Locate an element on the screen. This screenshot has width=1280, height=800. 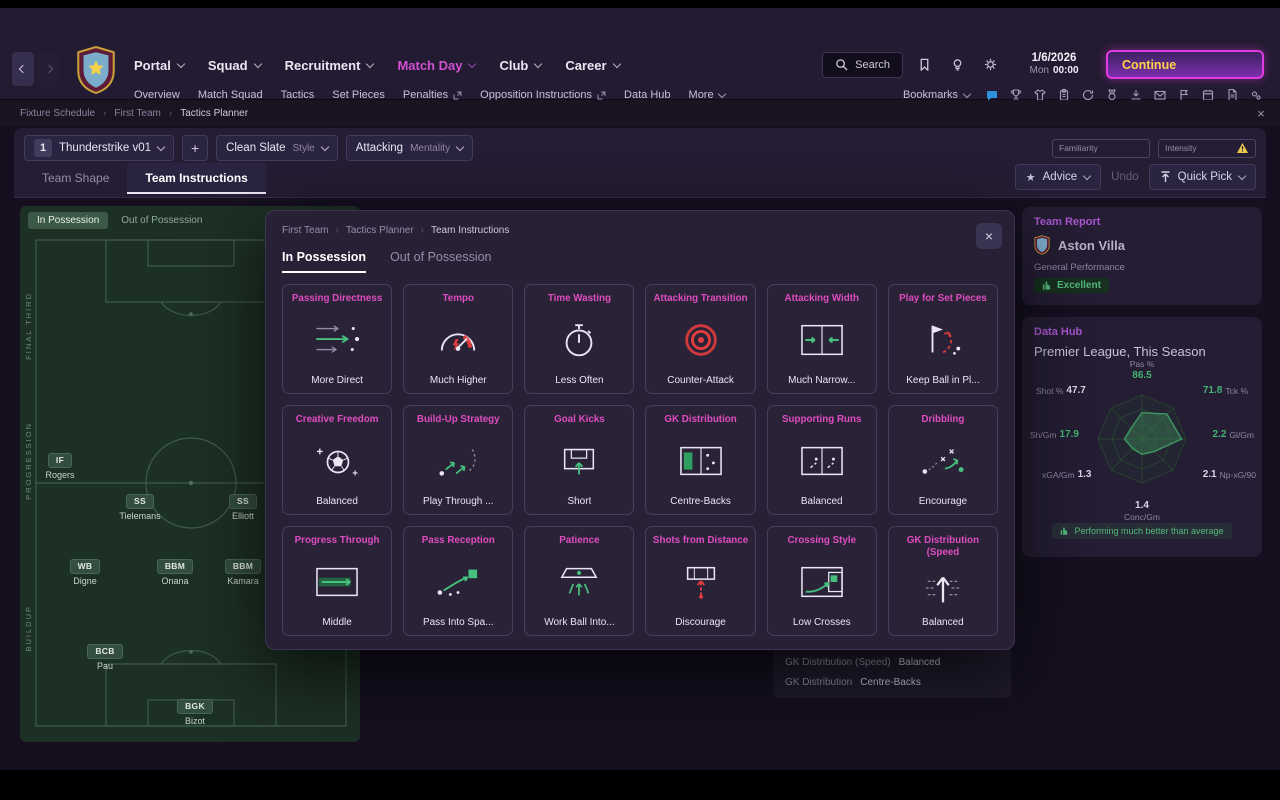
close-planner-icon is located at coordinates (1261, 113).